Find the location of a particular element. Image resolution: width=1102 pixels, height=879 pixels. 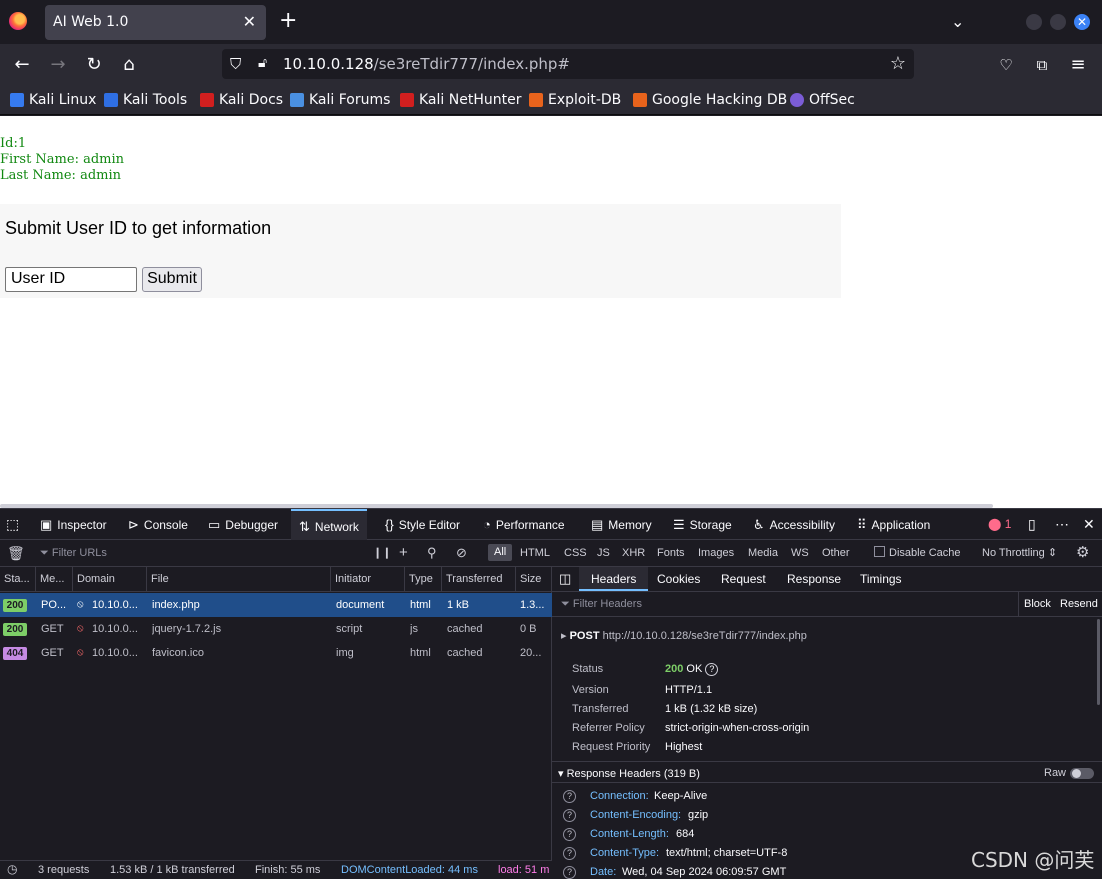

tab-performance: ◔ Performance is located at coordinates (524, 524).